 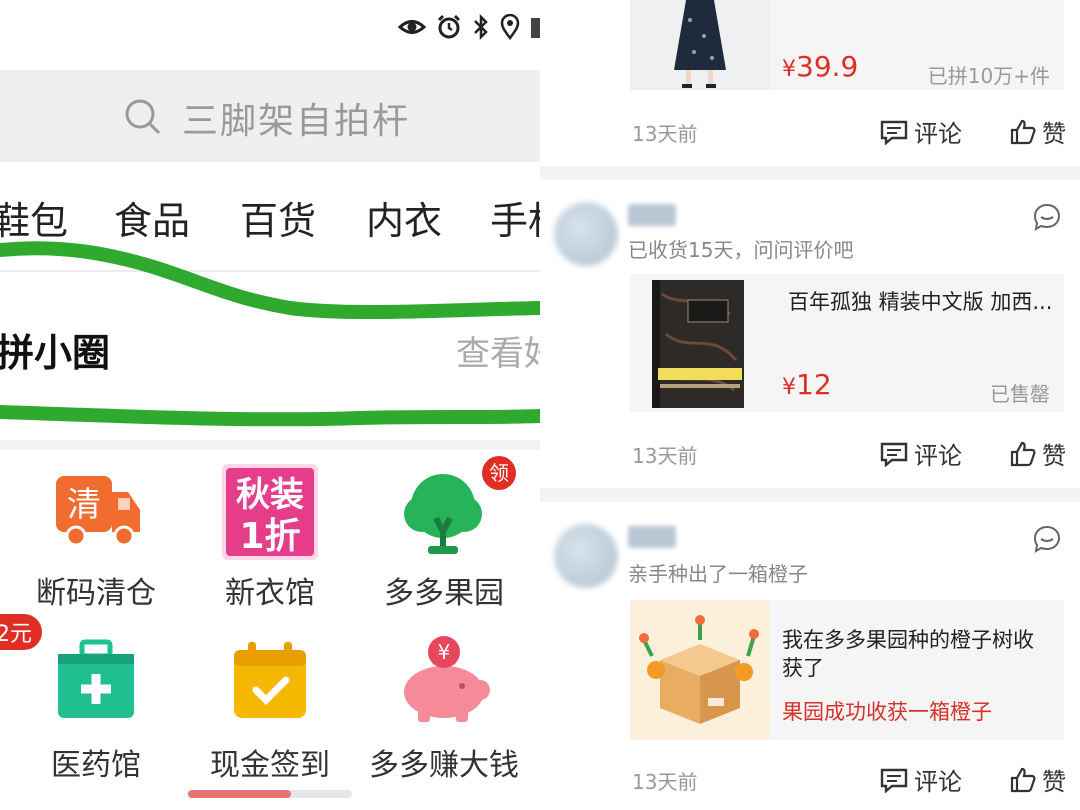 I want to click on post-subline: 已收货15天，问问评价吧, so click(x=741, y=250).